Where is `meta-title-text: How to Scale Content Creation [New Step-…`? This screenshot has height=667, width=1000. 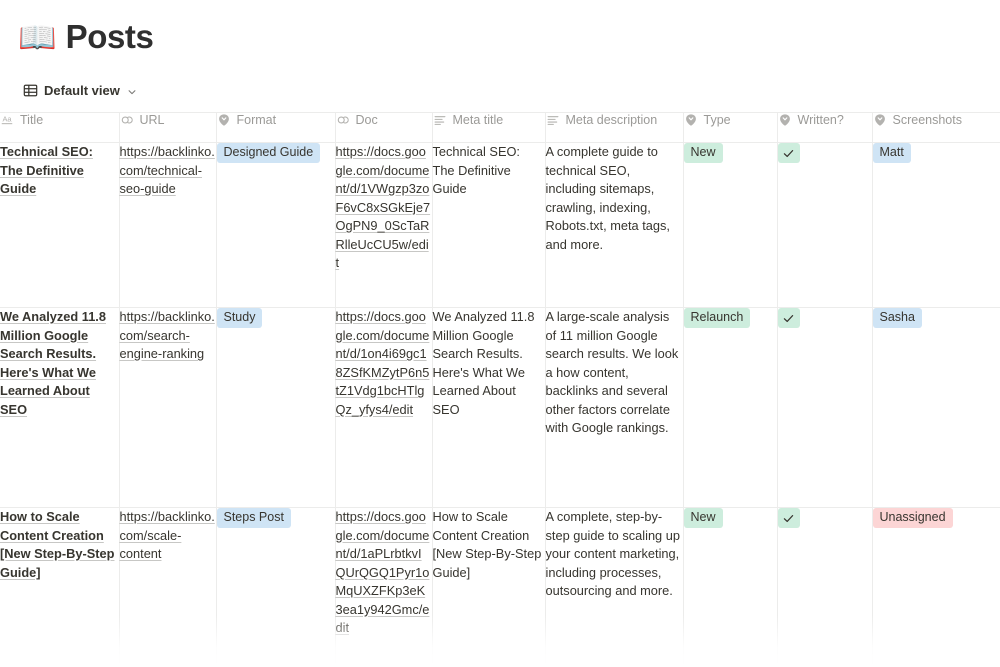
meta-title-text: How to Scale Content Creation [New Step-… is located at coordinates (487, 544).